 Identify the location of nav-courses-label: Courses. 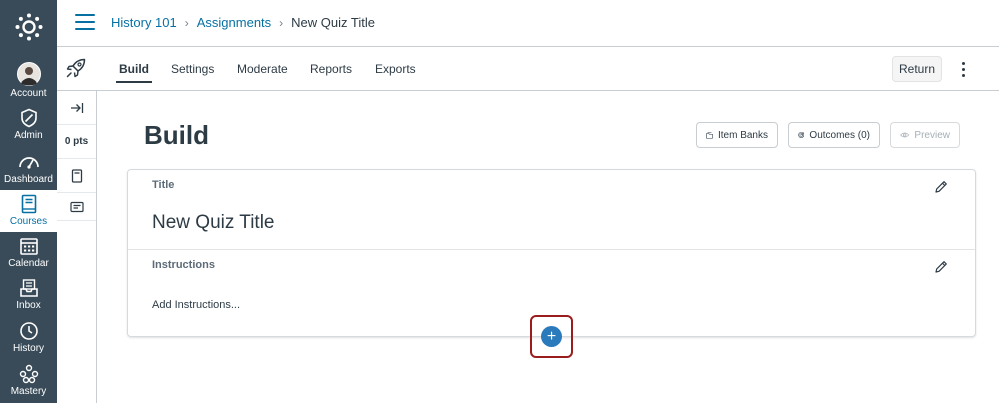
(28, 221).